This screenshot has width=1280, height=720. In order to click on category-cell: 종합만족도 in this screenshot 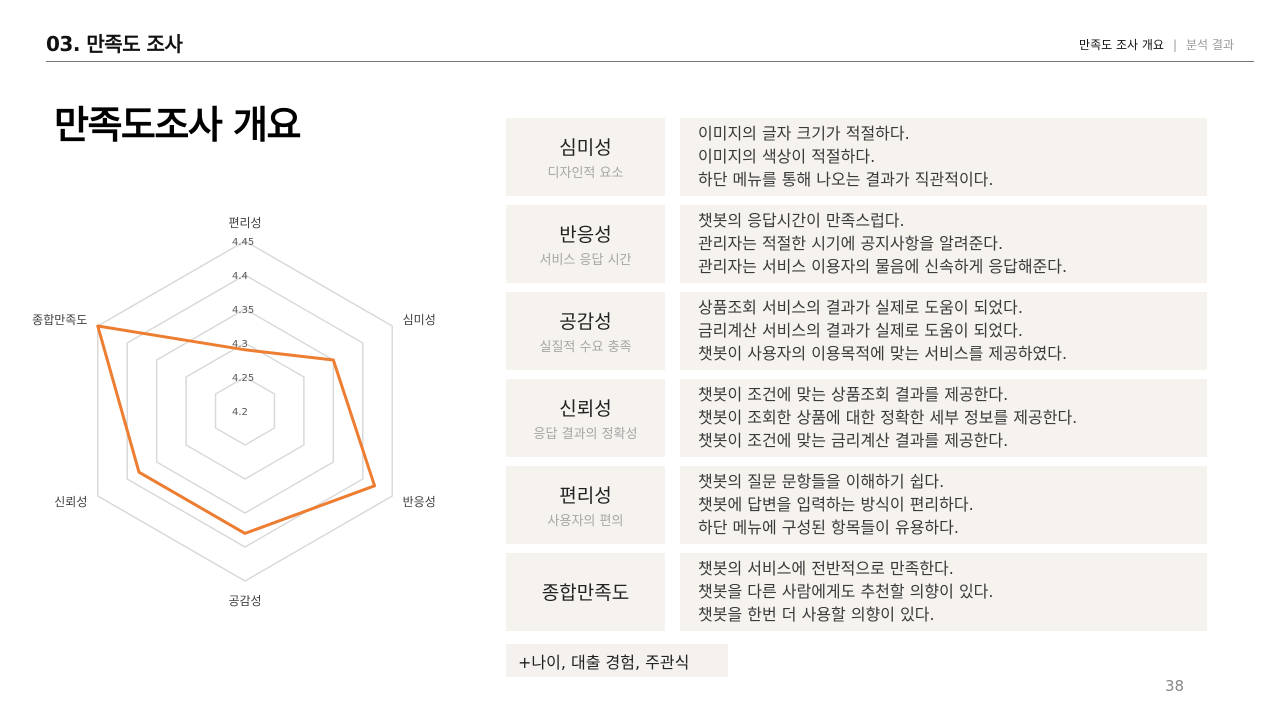, I will do `click(585, 592)`.